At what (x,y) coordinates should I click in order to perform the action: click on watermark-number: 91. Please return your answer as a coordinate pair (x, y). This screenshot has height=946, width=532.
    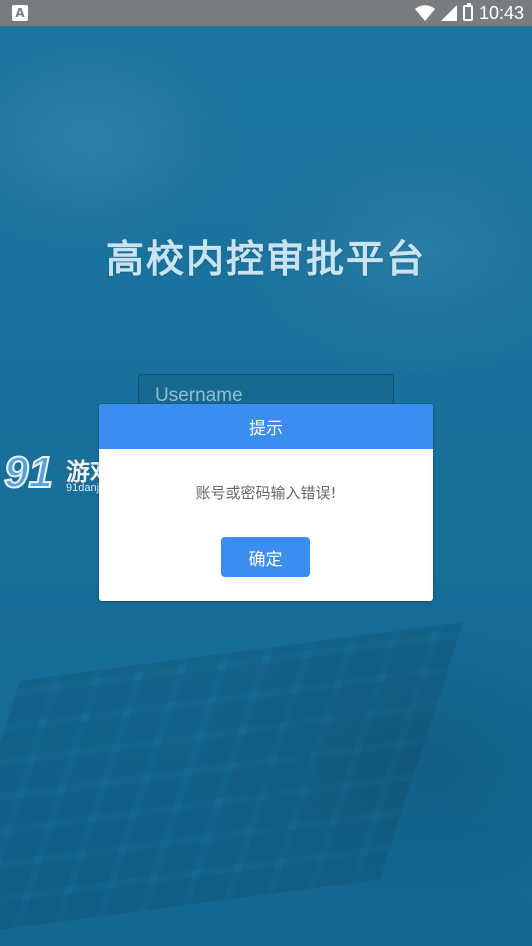
    Looking at the image, I should click on (28, 472).